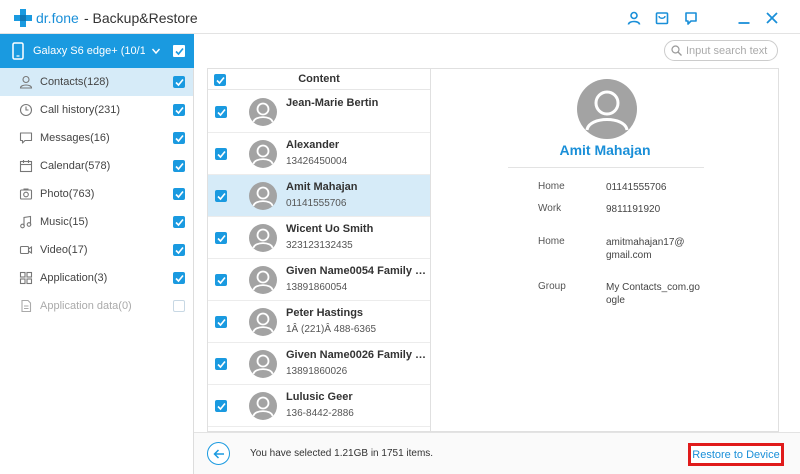  I want to click on application-icon, so click(26, 278).